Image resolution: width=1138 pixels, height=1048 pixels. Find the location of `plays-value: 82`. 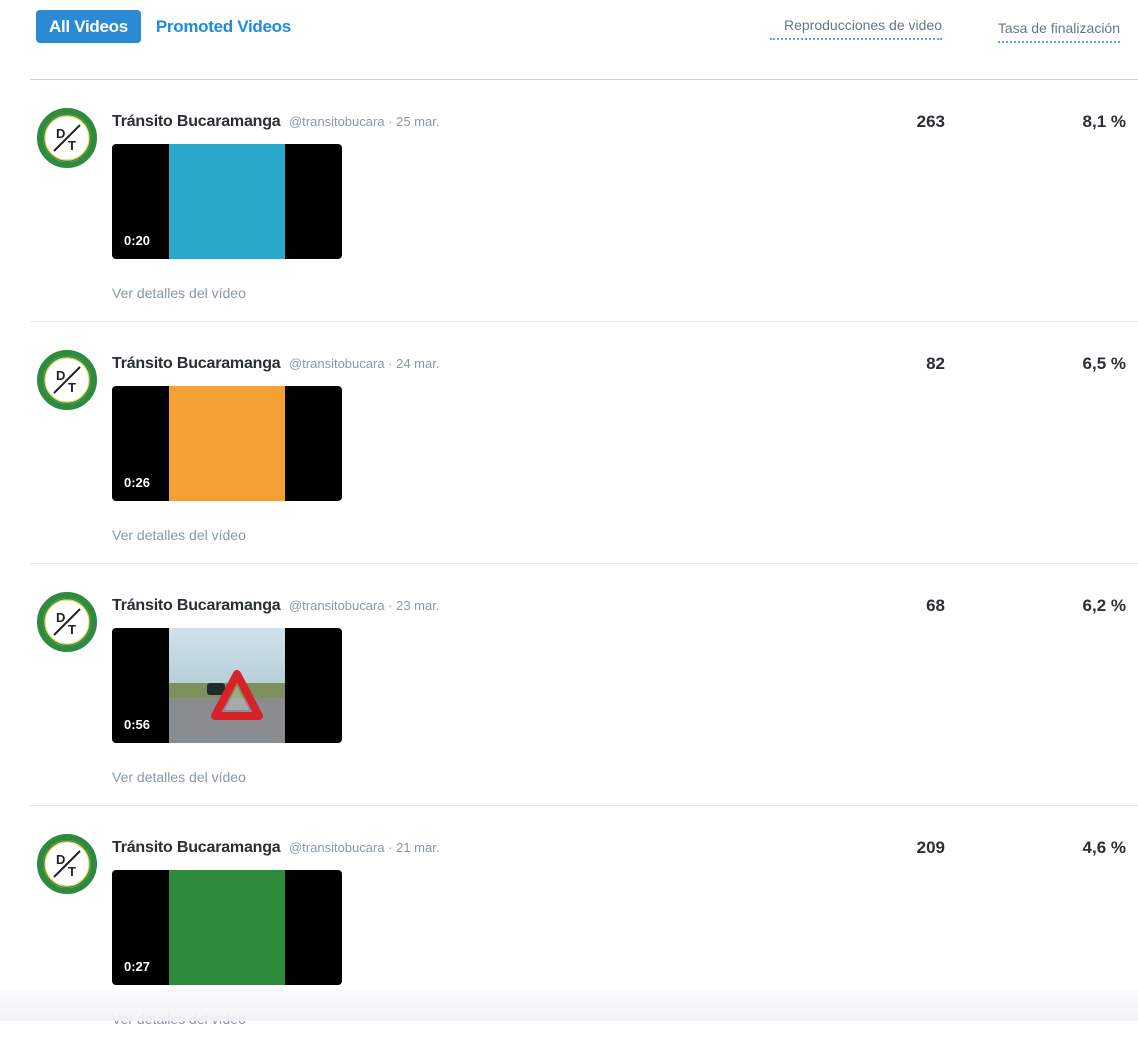

plays-value: 82 is located at coordinates (935, 363).